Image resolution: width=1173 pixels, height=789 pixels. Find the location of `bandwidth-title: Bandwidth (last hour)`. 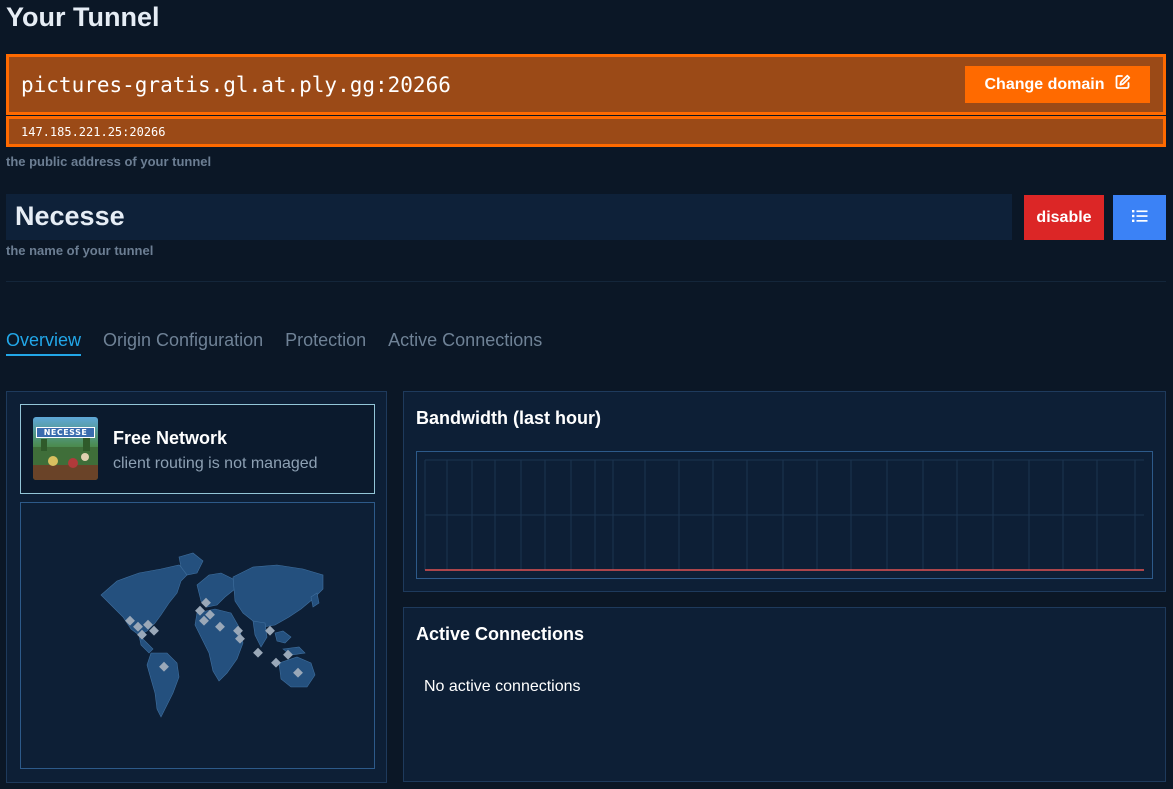

bandwidth-title: Bandwidth (last hour) is located at coordinates (508, 418).